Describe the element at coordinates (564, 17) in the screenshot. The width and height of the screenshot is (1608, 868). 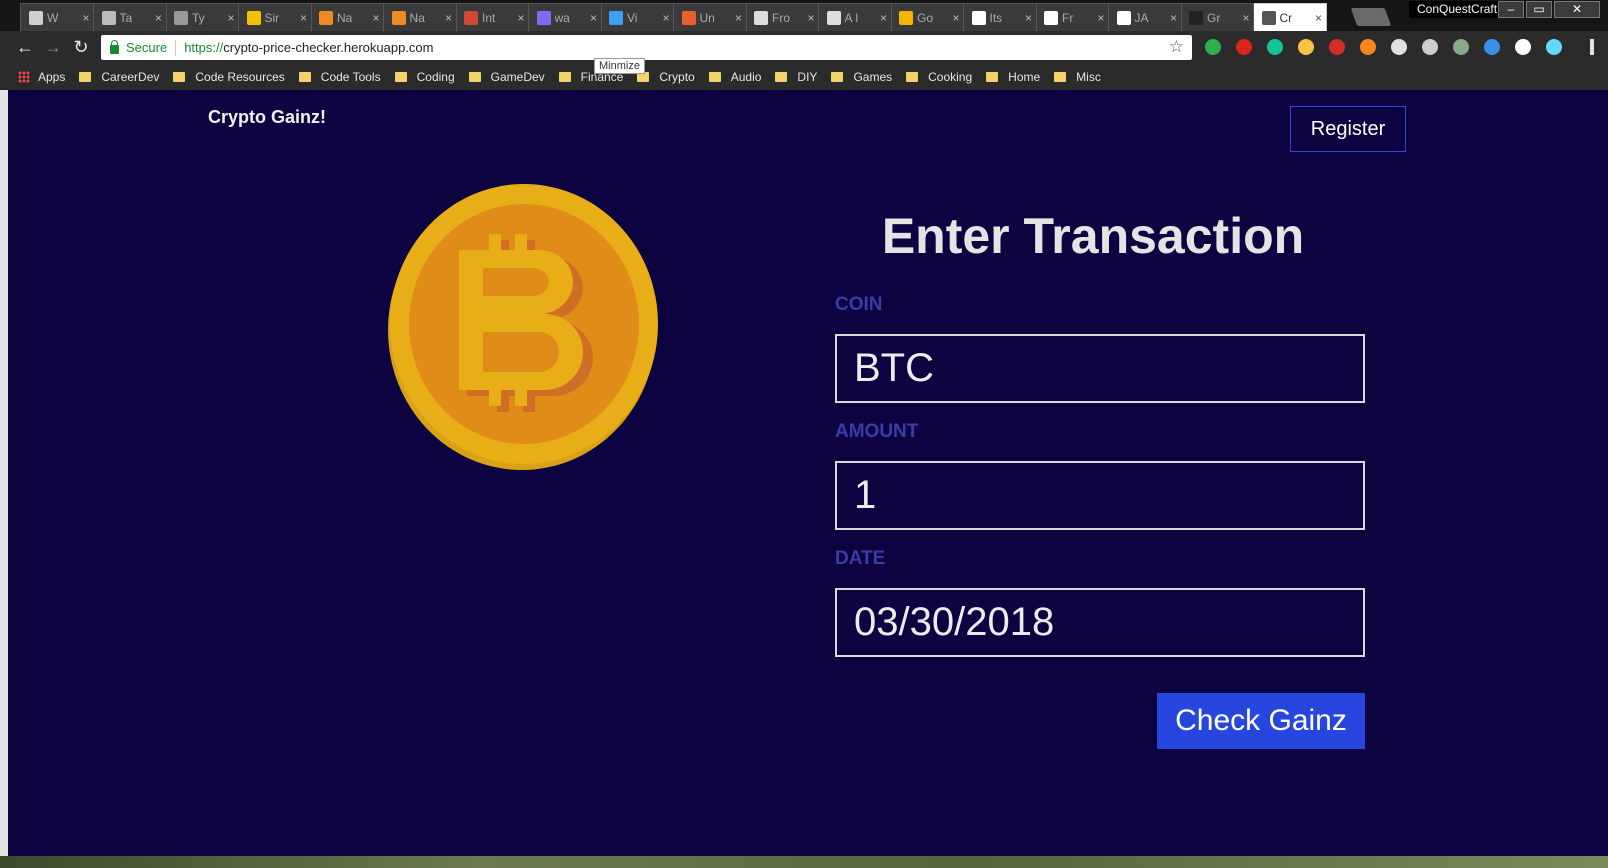
I see `browser-tab: wa ×` at that location.